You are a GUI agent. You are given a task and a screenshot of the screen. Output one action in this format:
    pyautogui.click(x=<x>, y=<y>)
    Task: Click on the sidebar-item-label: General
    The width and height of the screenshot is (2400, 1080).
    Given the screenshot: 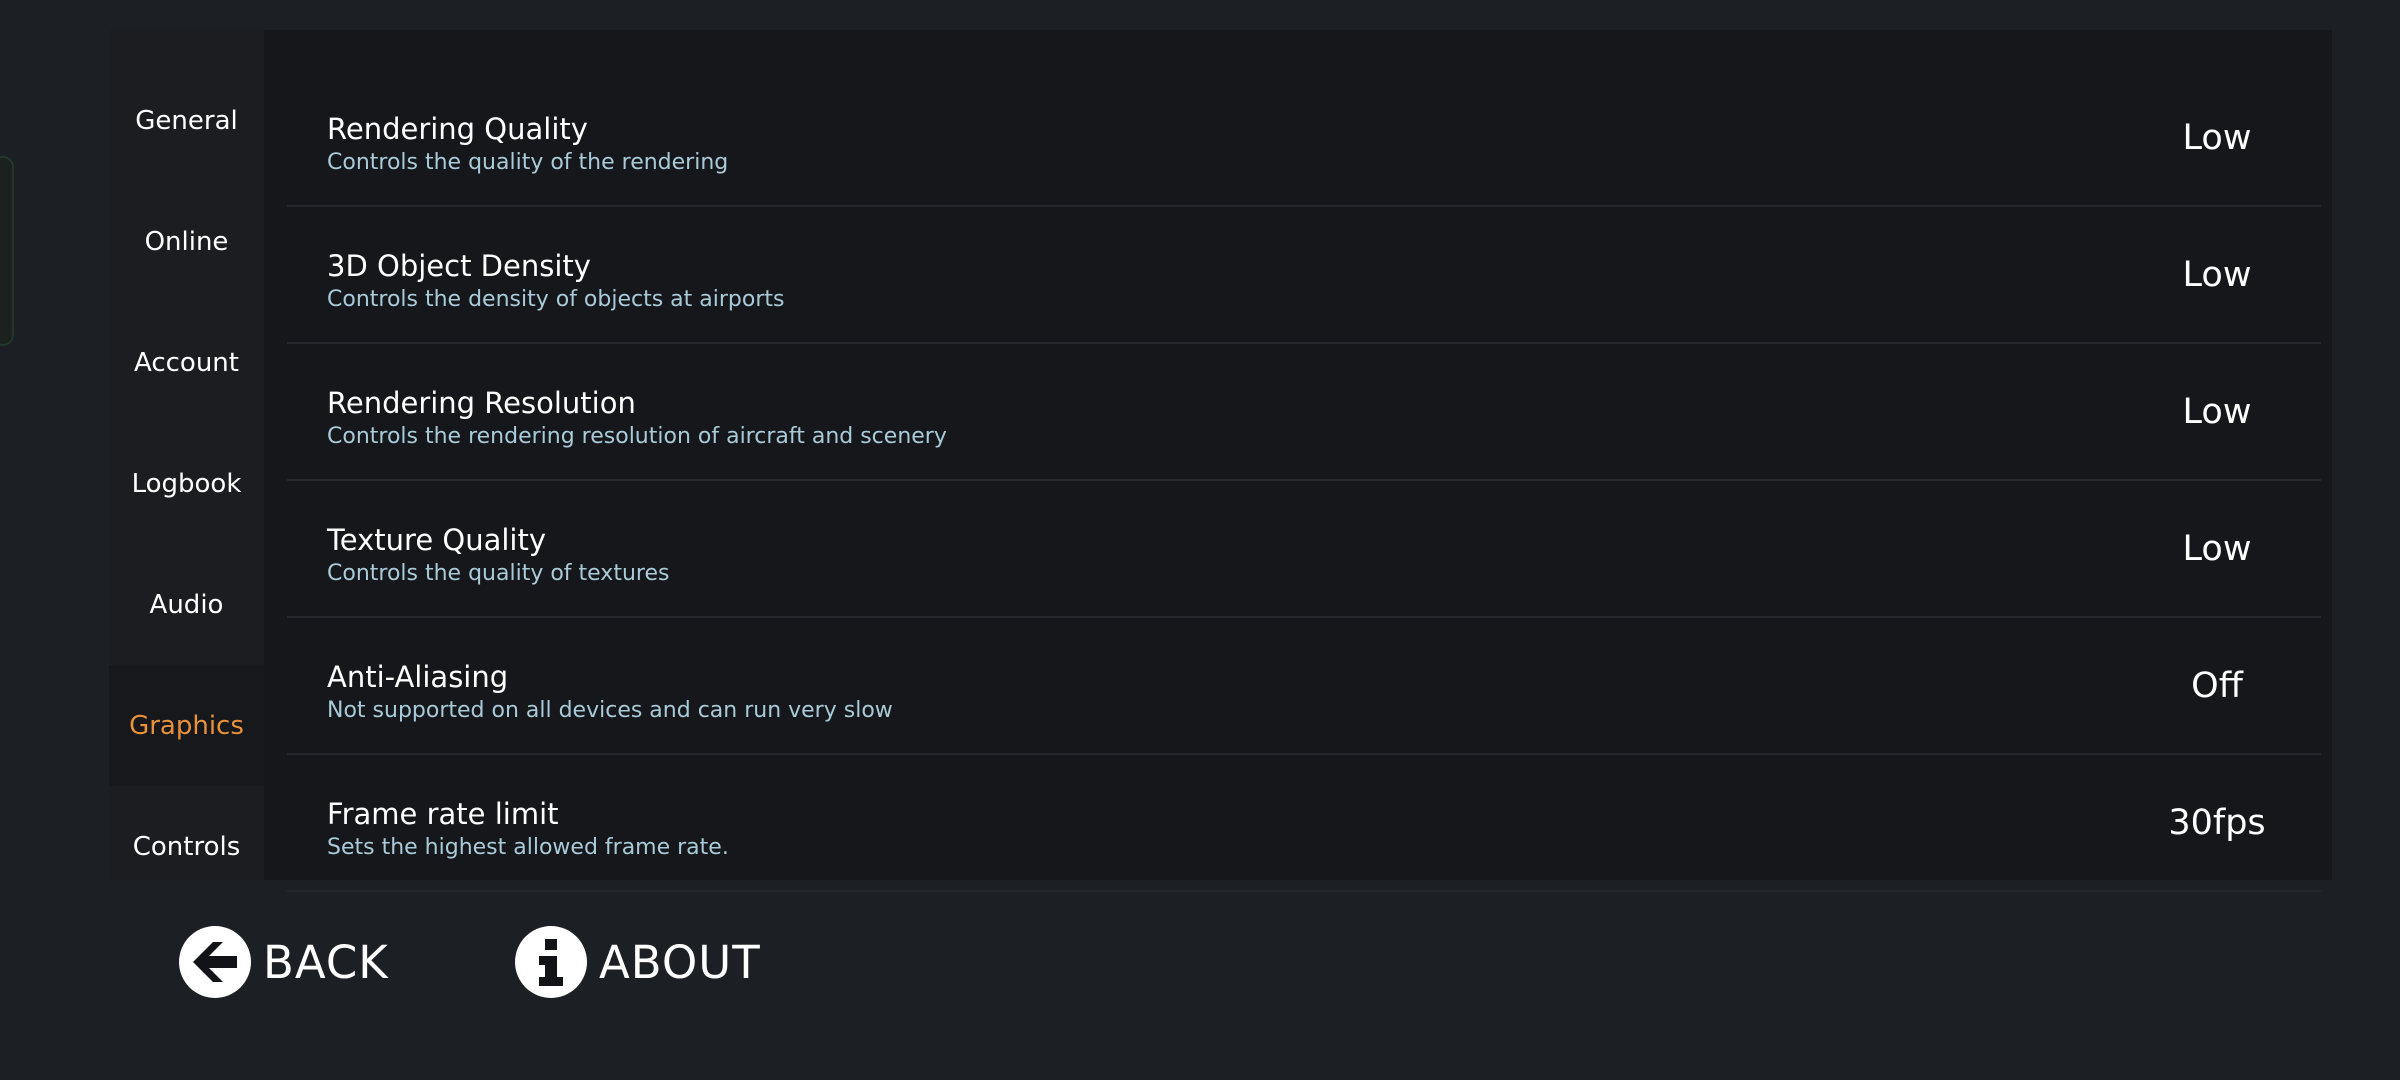 What is the action you would take?
    pyautogui.click(x=186, y=120)
    